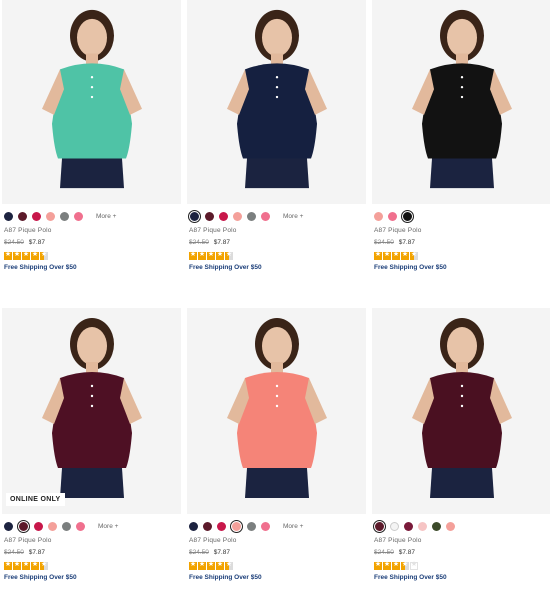 The height and width of the screenshot is (596, 550). I want to click on product-image: ONLINE ONLY, so click(91, 411).